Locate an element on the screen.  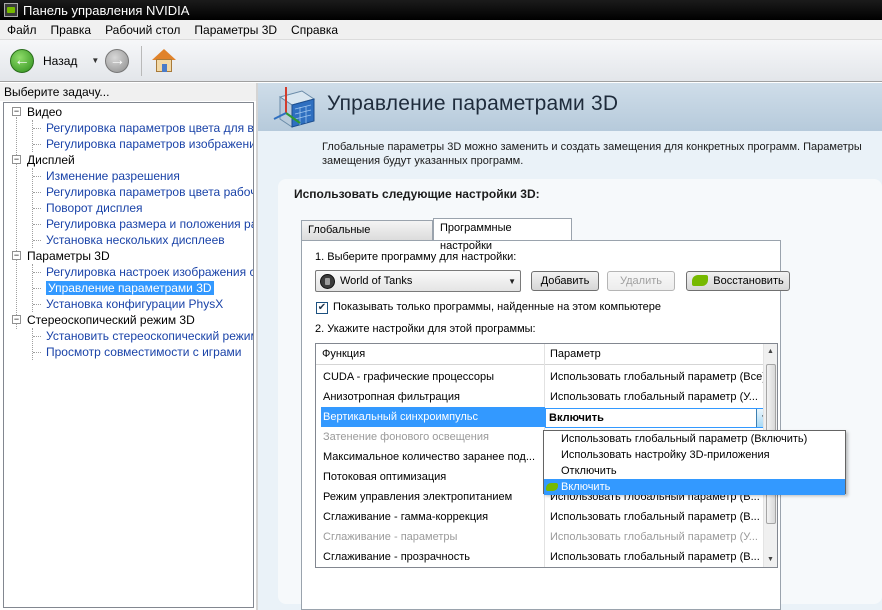
restore-button: Восстановить is located at coordinates (738, 281).